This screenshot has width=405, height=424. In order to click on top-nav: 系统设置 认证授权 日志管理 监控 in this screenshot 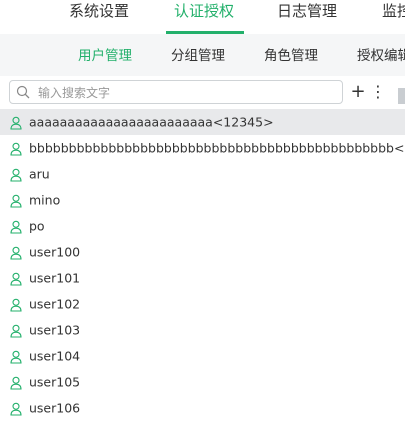, I will do `click(202, 17)`.